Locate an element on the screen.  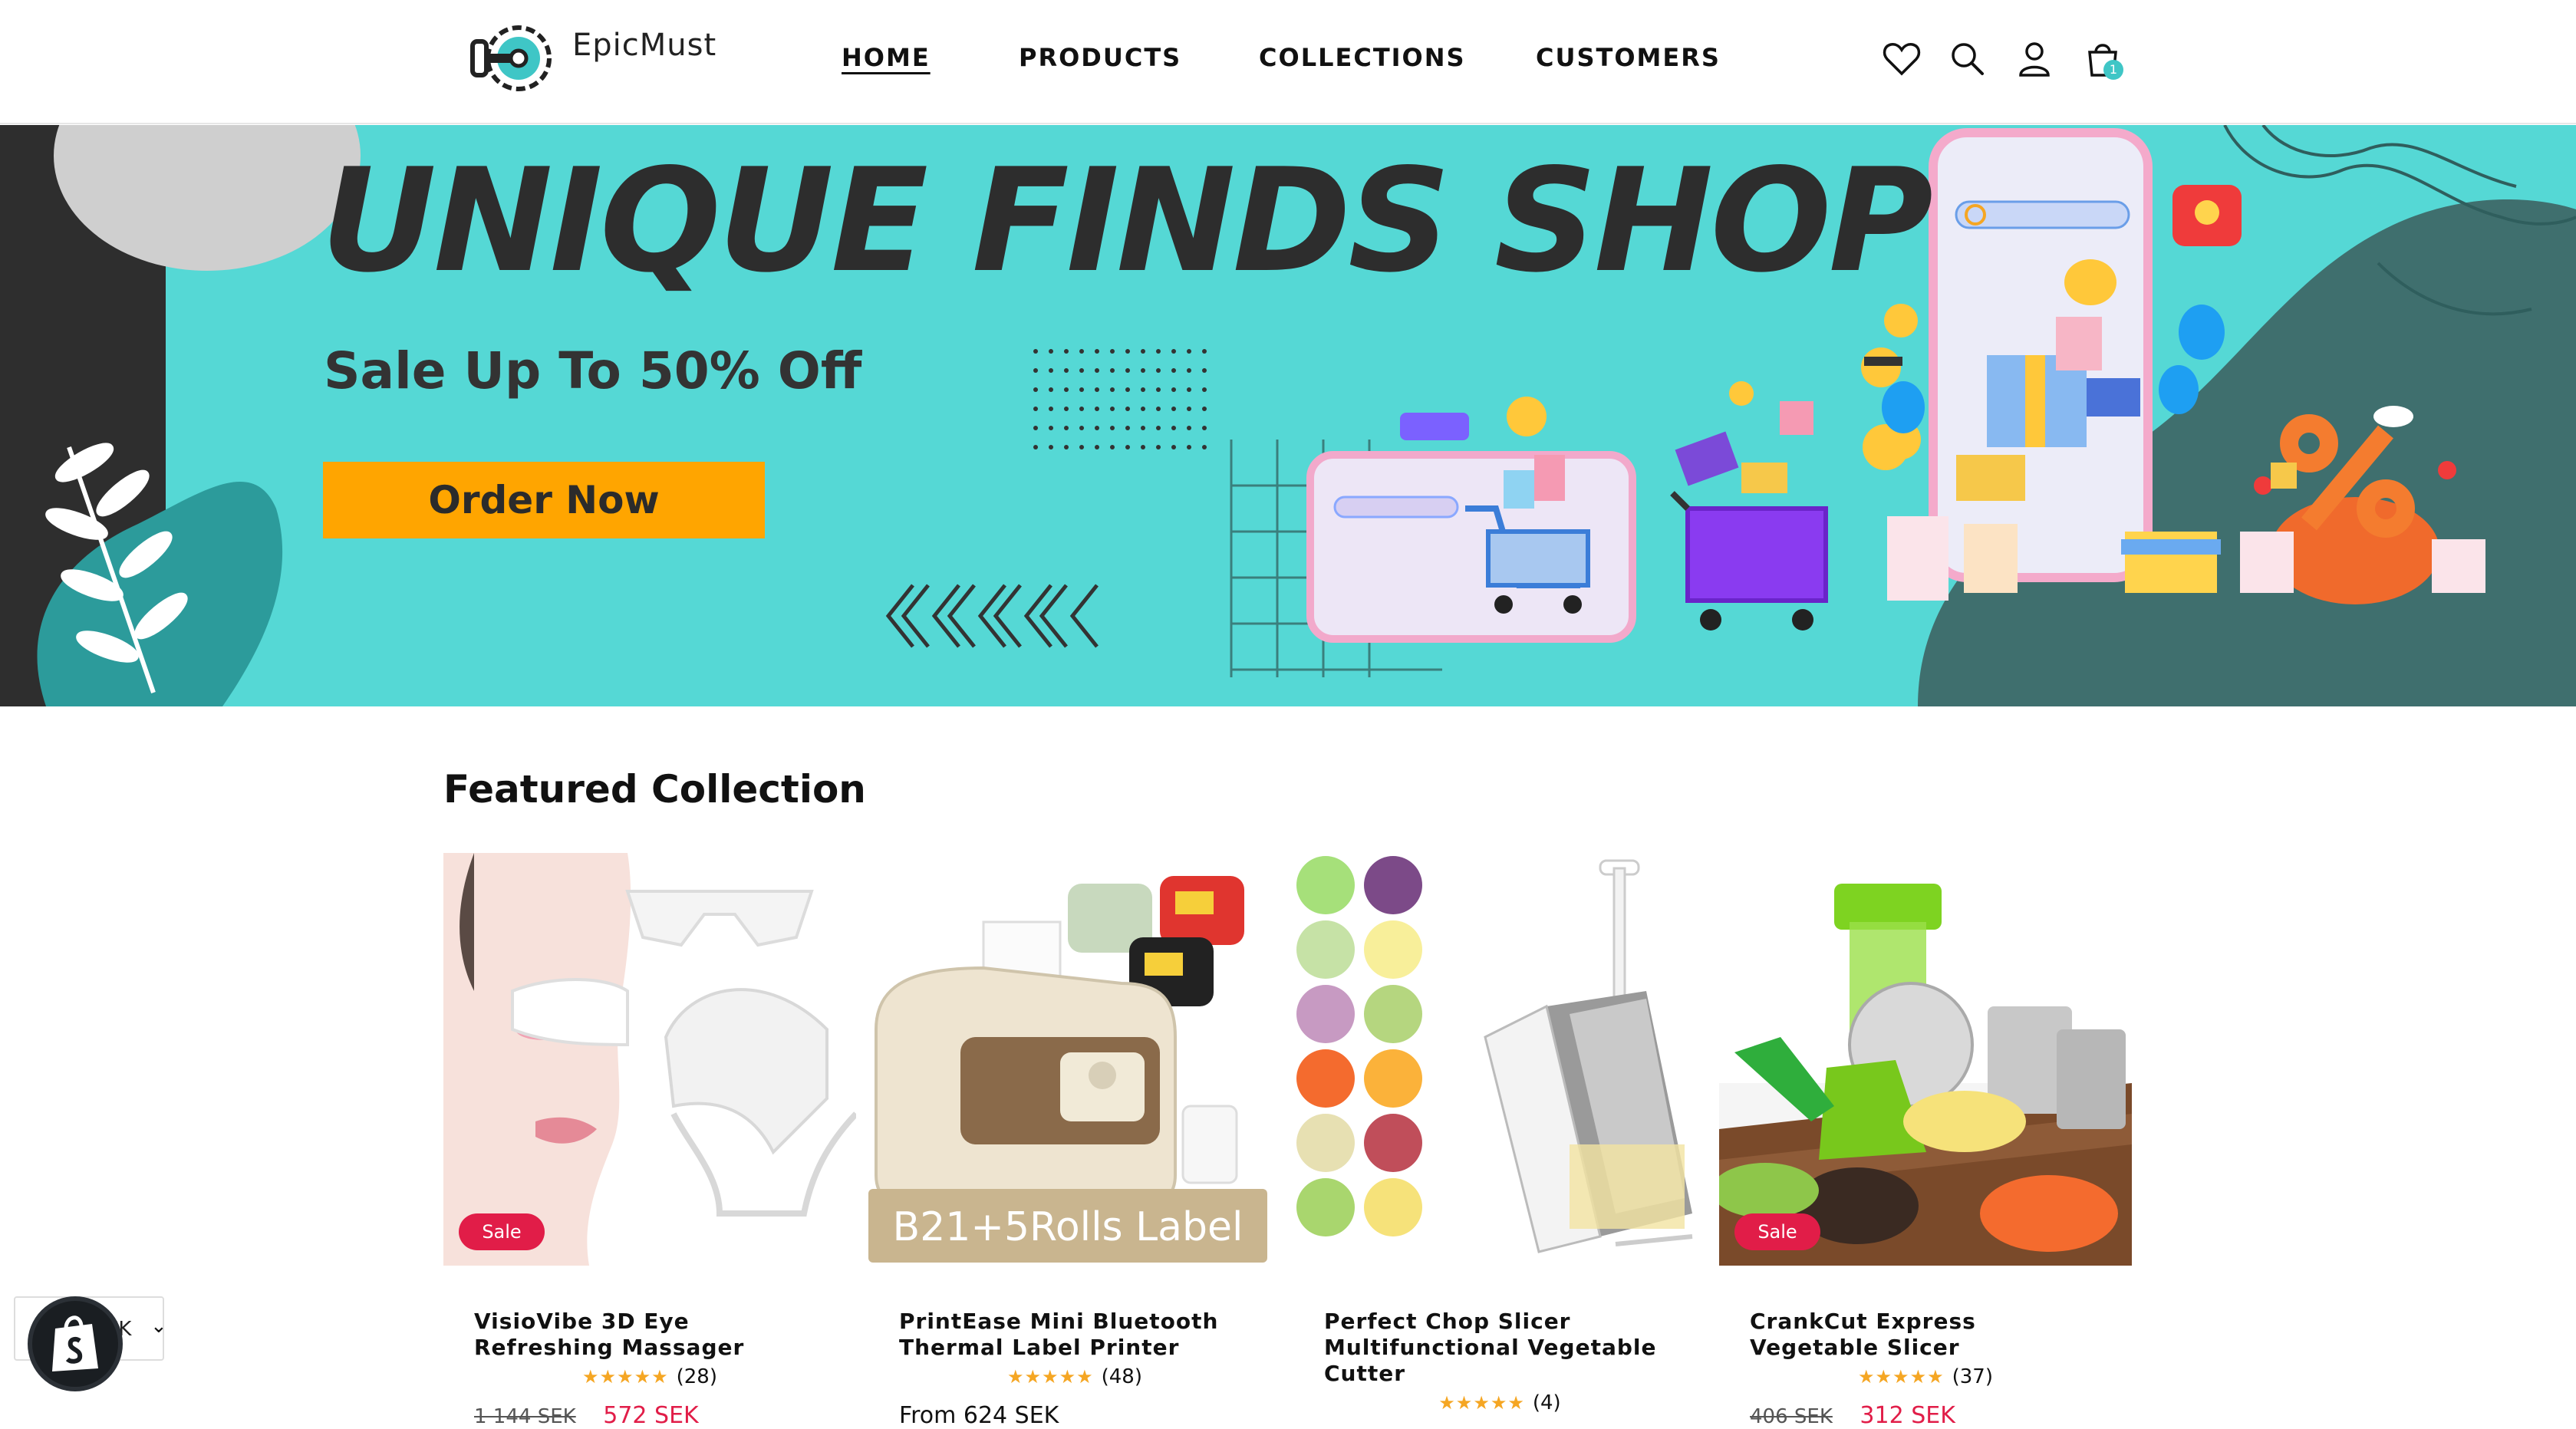
nav-home: HOME is located at coordinates (886, 57).